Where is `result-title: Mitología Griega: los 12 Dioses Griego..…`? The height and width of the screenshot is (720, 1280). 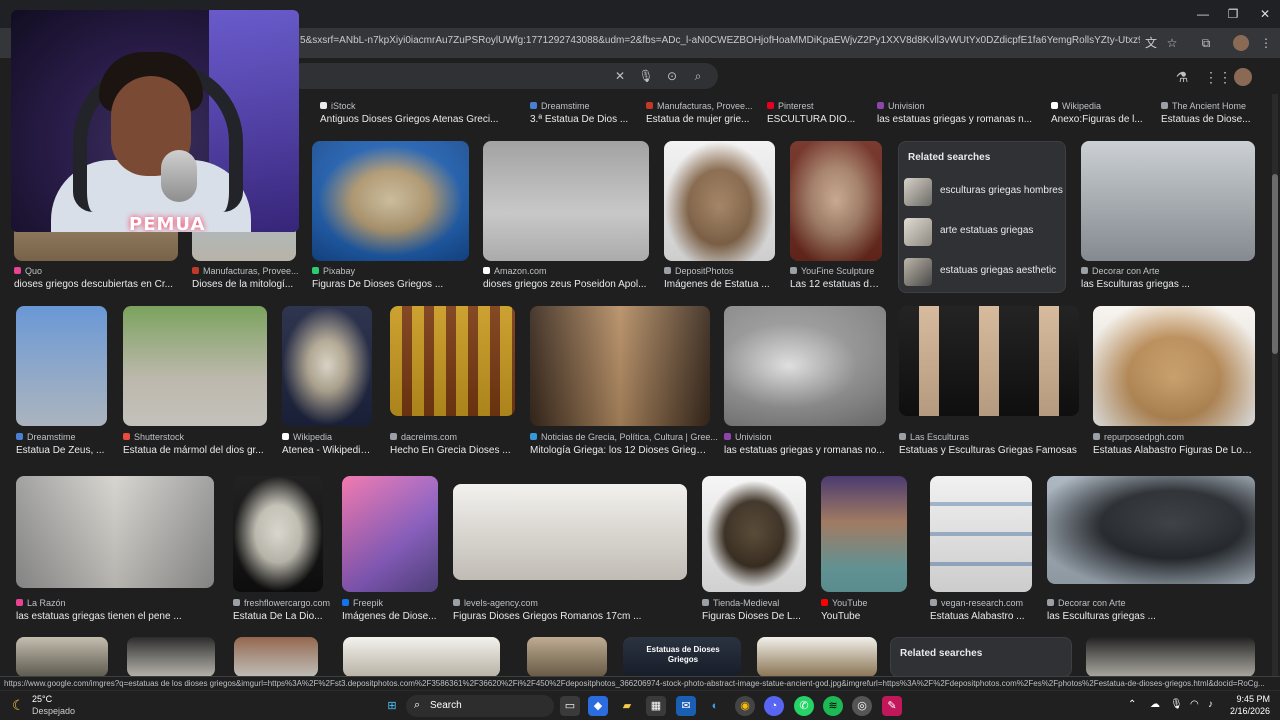
result-title: Mitología Griega: los 12 Dioses Griego..… is located at coordinates (620, 451).